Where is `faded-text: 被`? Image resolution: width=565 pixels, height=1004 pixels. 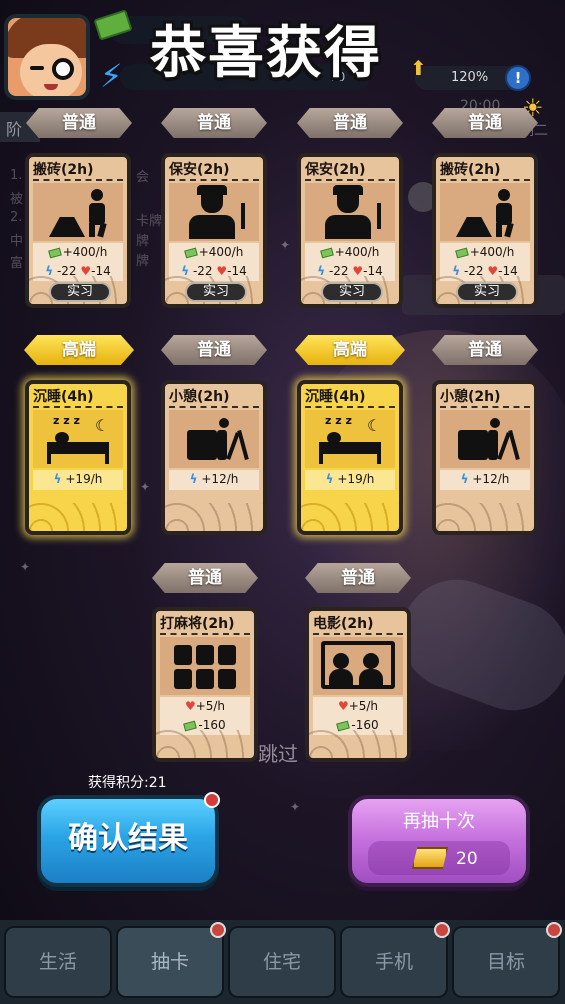
faded-text: 被 is located at coordinates (17, 199).